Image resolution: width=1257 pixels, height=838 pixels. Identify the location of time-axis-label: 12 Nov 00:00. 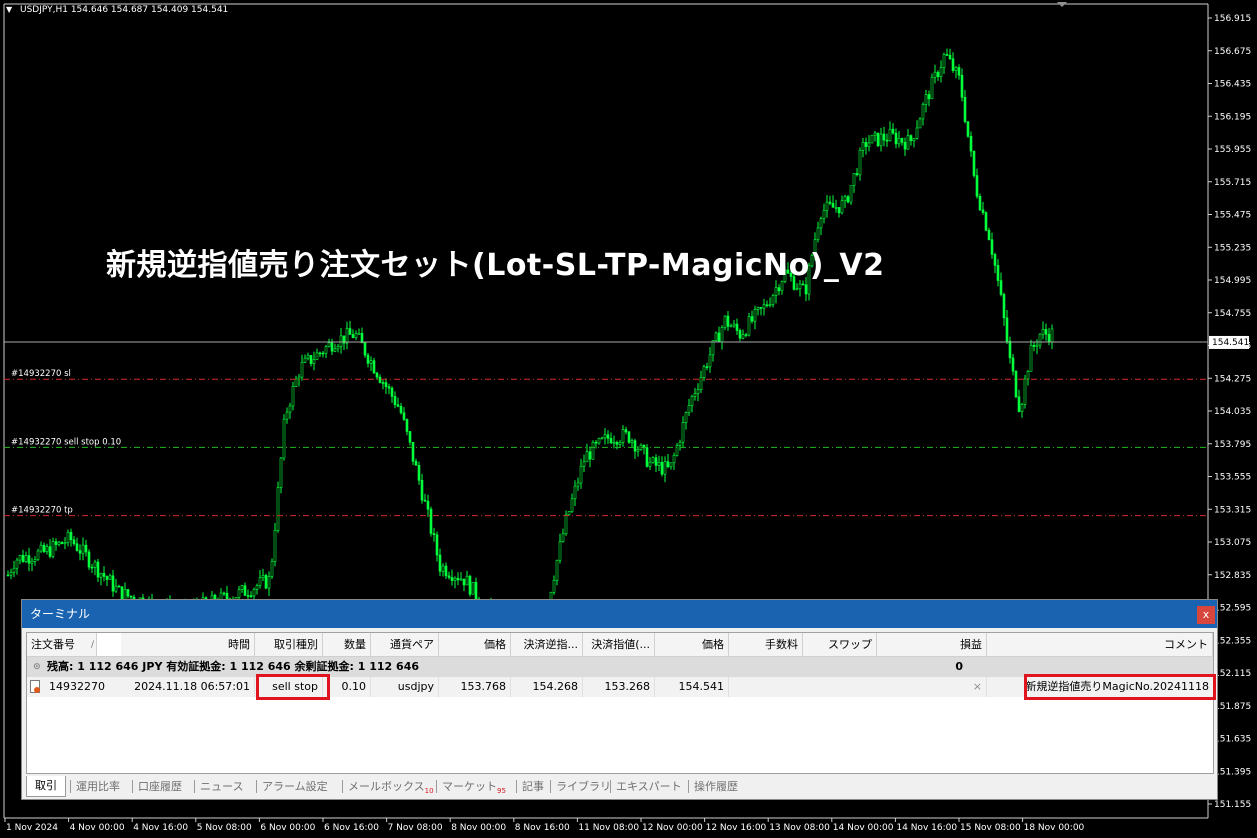
(672, 828).